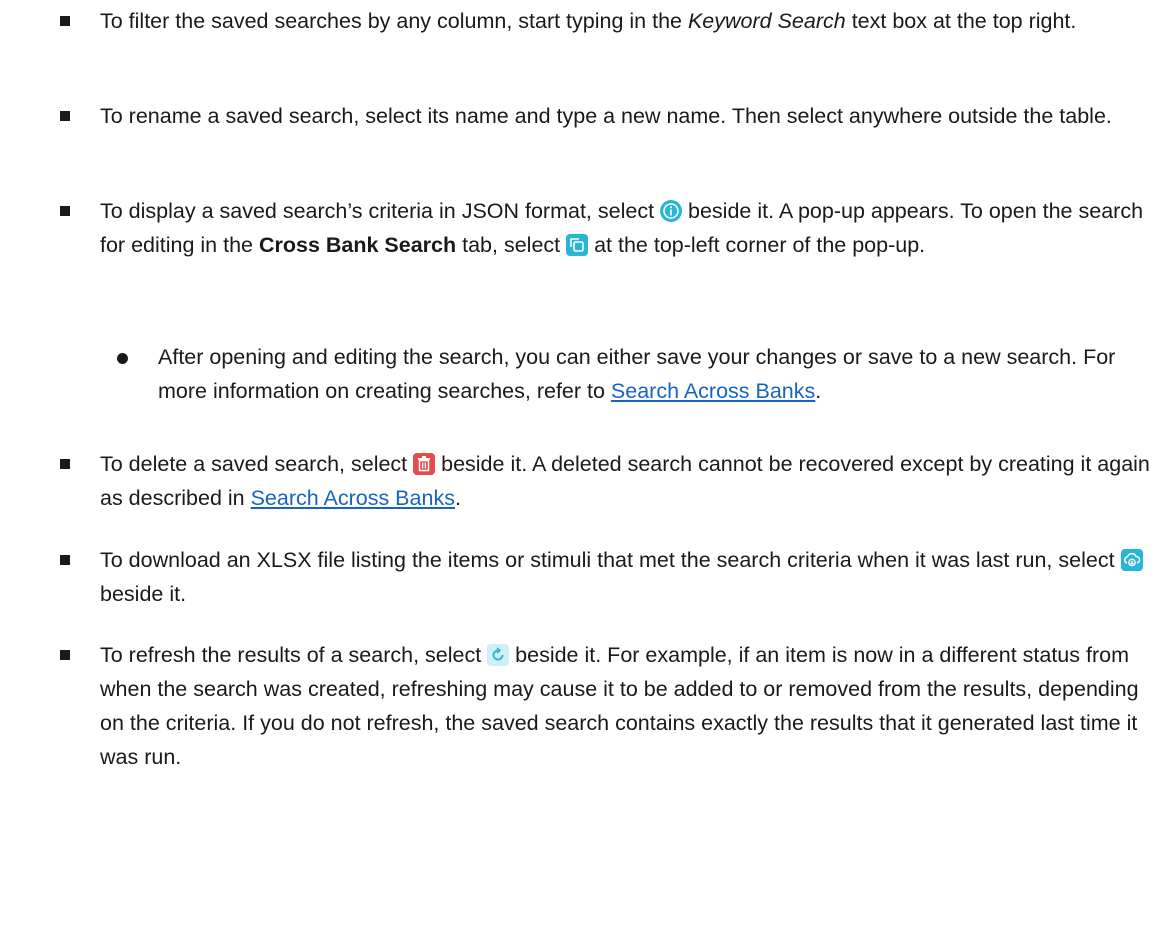  I want to click on trash-icon, so click(424, 464).